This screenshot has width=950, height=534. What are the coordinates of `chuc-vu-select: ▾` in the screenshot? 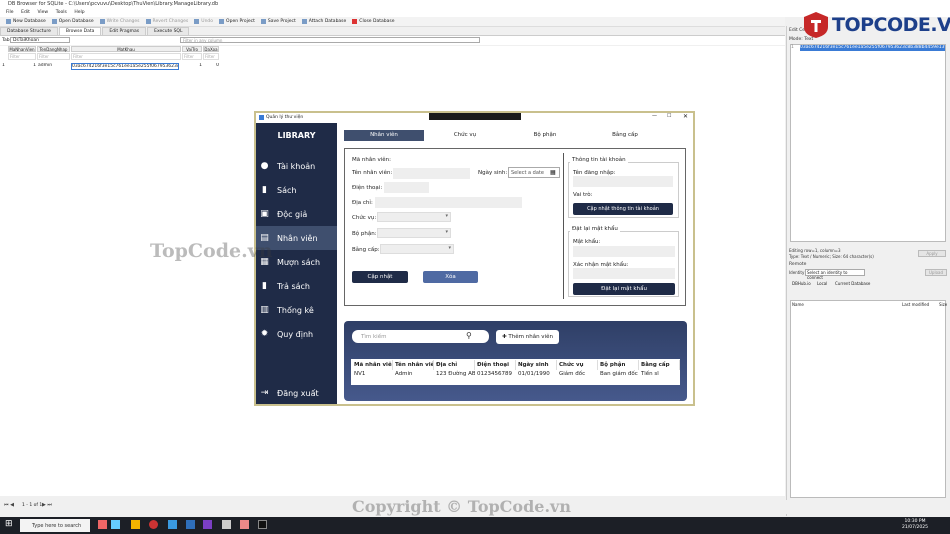 It's located at (414, 217).